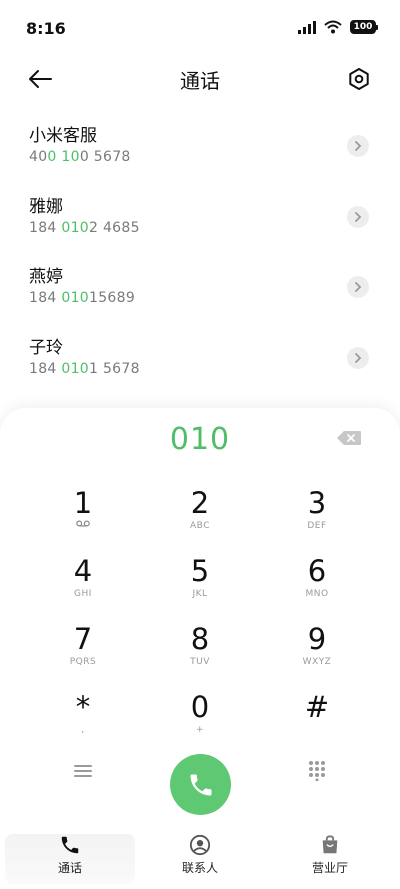 This screenshot has width=400, height=889. Describe the element at coordinates (199, 868) in the screenshot. I see `nav-label: 联系人` at that location.